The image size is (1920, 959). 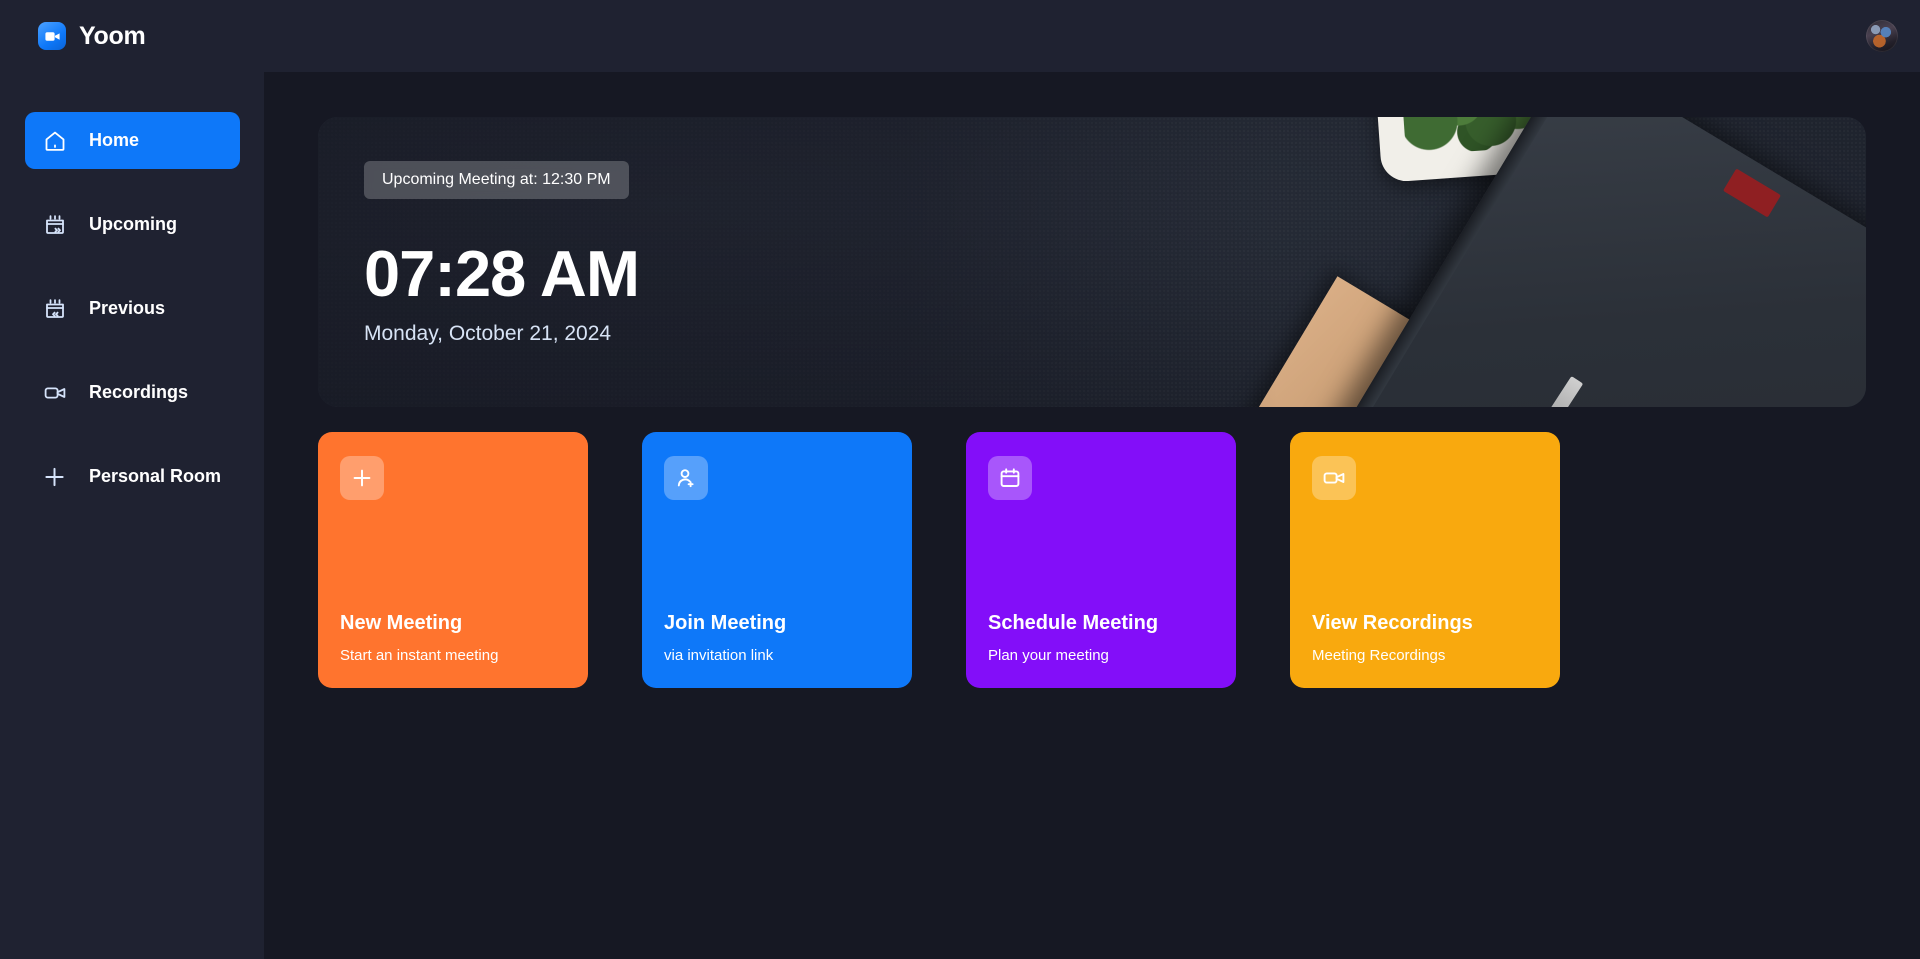 I want to click on sidebar-item-upcoming: Upcoming, so click(x=132, y=224).